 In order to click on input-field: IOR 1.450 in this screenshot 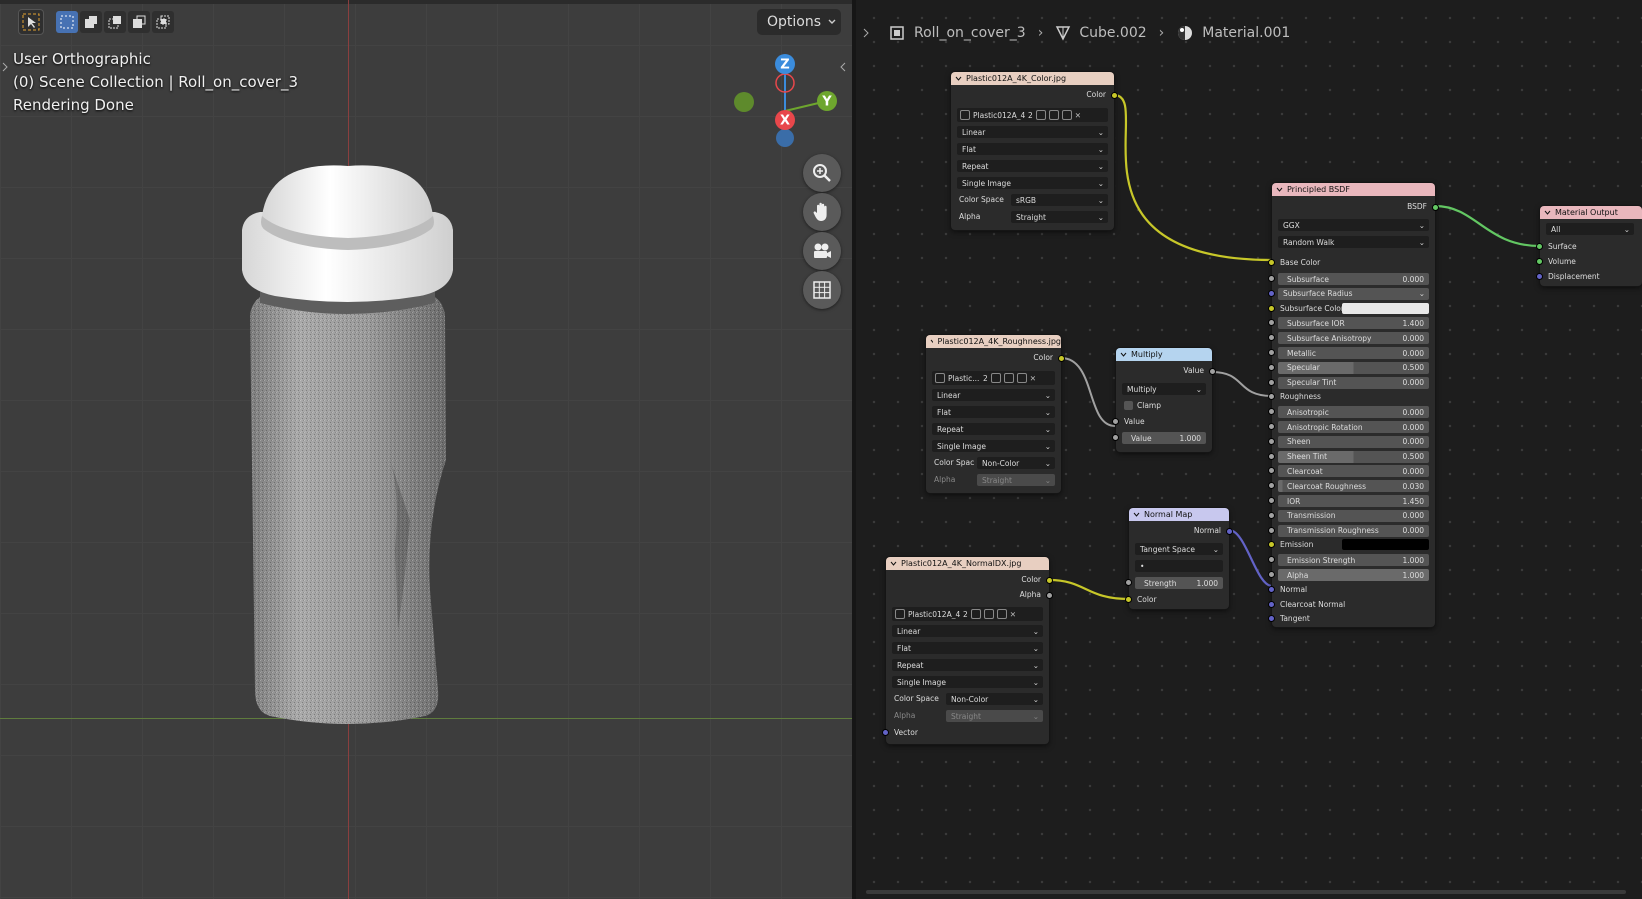, I will do `click(1353, 501)`.